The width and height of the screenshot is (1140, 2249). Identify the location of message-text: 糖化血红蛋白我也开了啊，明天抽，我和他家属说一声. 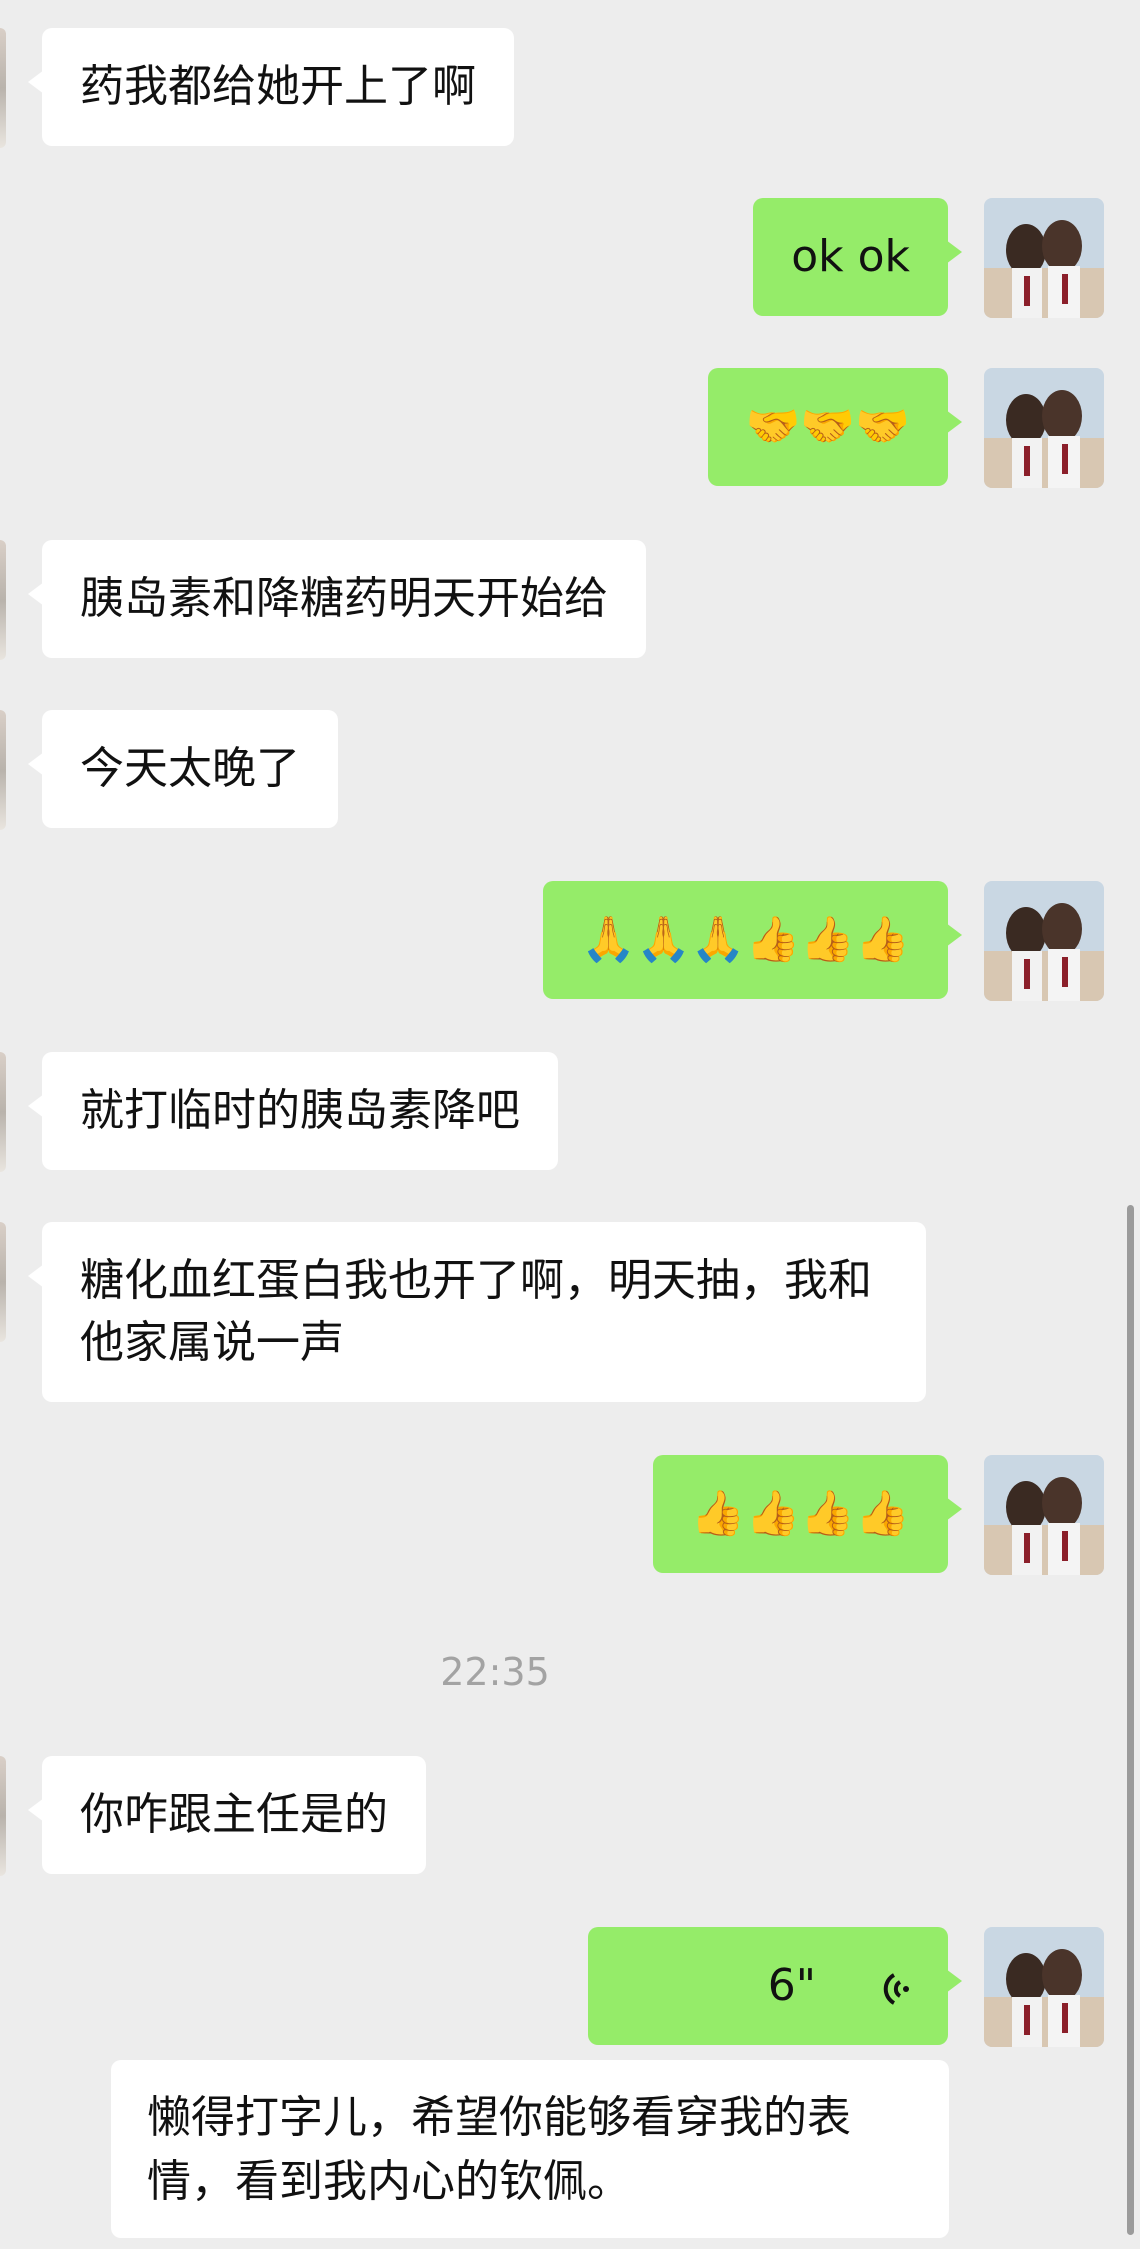
(476, 1311).